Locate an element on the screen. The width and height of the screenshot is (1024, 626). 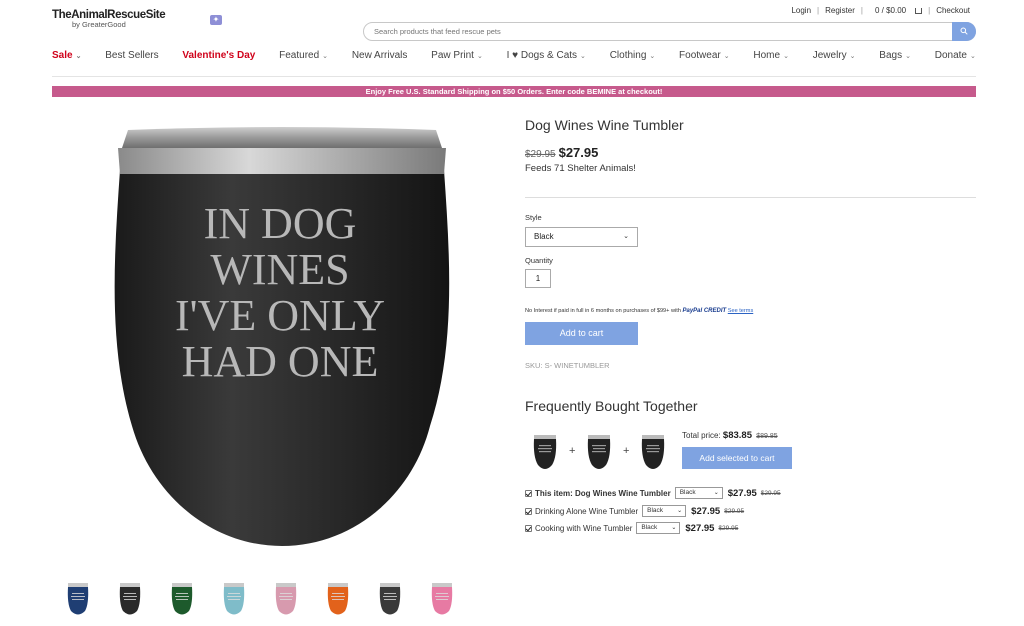
fbt-title: Frequently Bought Together is located at coordinates (611, 406).